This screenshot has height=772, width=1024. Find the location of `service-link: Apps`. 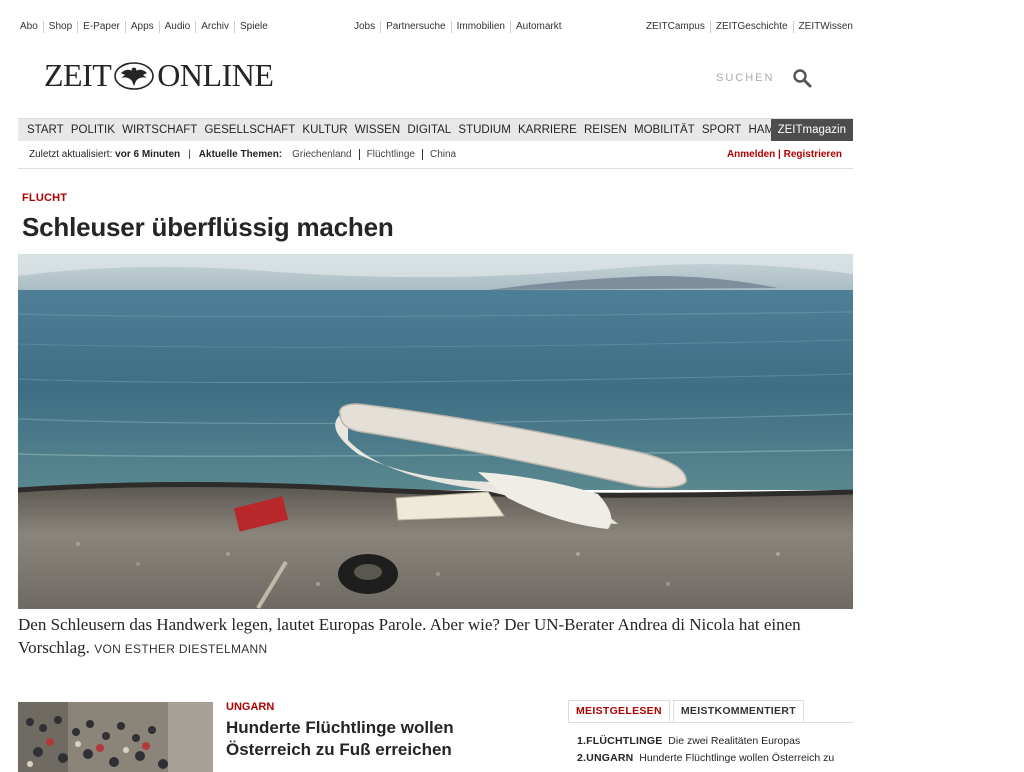

service-link: Apps is located at coordinates (141, 27).